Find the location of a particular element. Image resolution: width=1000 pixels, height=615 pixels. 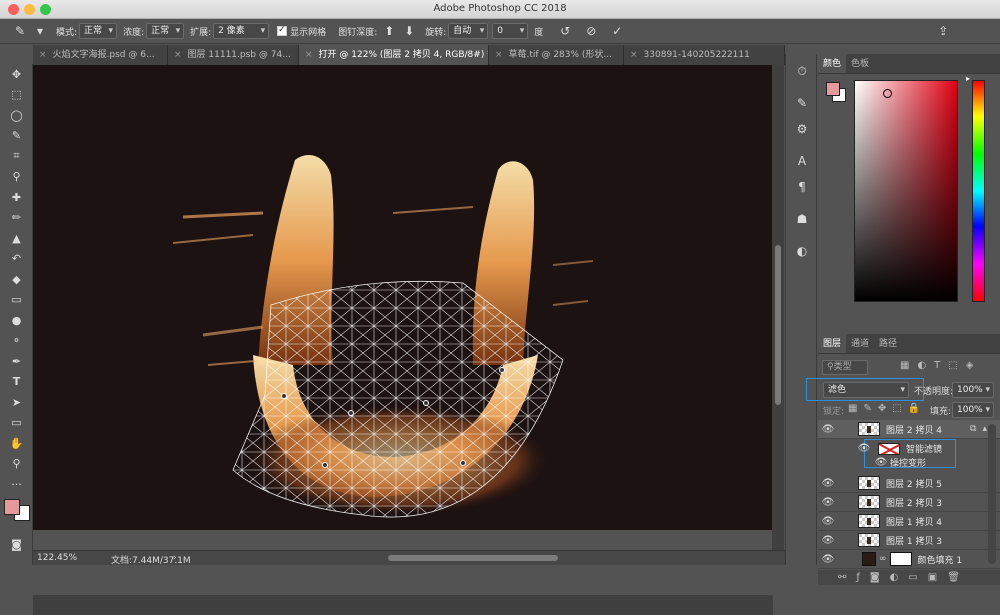

layer-row: 👁 图层 1 拷贝 3 is located at coordinates (909, 540).